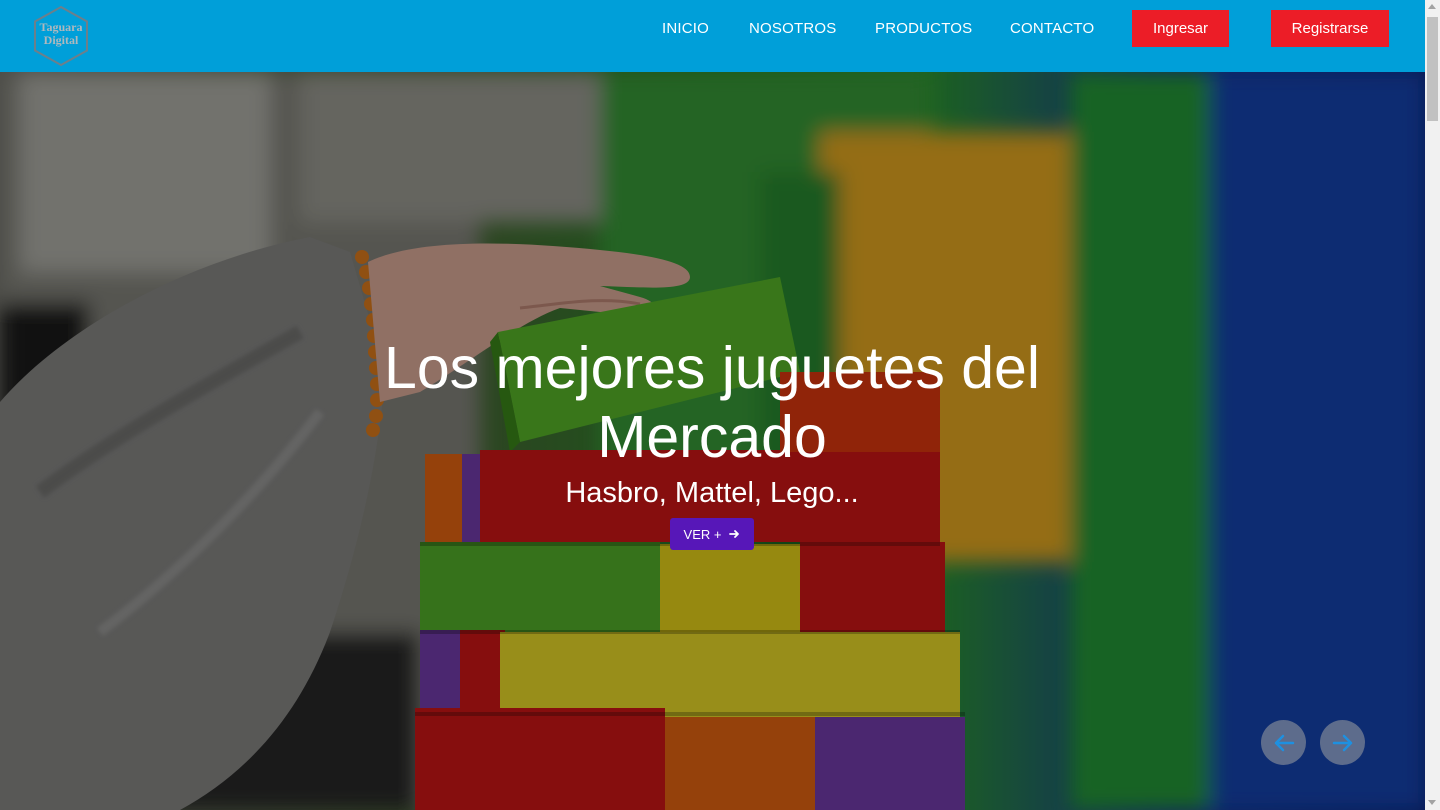 The width and height of the screenshot is (1440, 810). I want to click on nav-link-nosotros: NOSOTROS, so click(792, 28).